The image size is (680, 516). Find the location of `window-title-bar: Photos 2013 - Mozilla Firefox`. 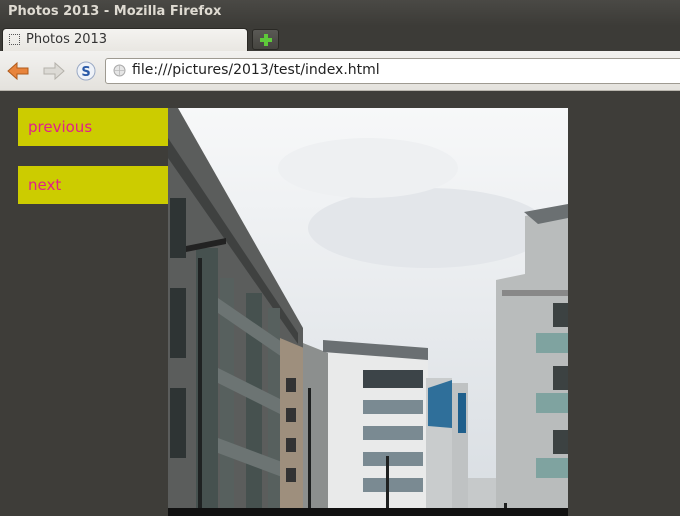

window-title-bar: Photos 2013 - Mozilla Firefox is located at coordinates (340, 13).